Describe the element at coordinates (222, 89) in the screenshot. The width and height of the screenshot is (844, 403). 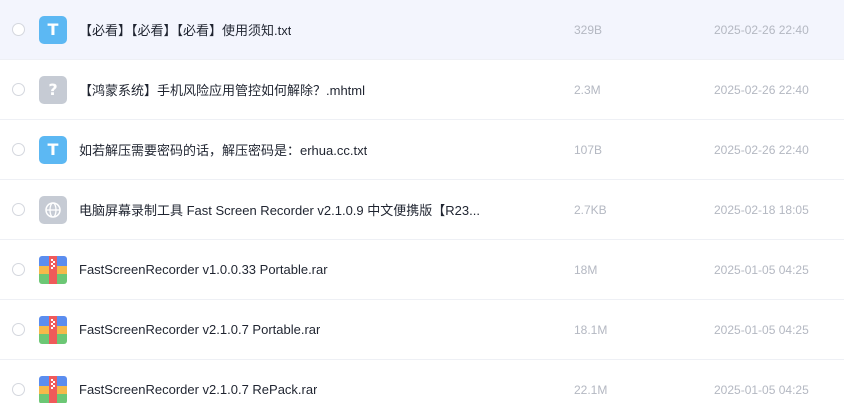
I see `file-name: 【鸿蒙系统】手机风险应用管控如何解除？.mhtml` at that location.